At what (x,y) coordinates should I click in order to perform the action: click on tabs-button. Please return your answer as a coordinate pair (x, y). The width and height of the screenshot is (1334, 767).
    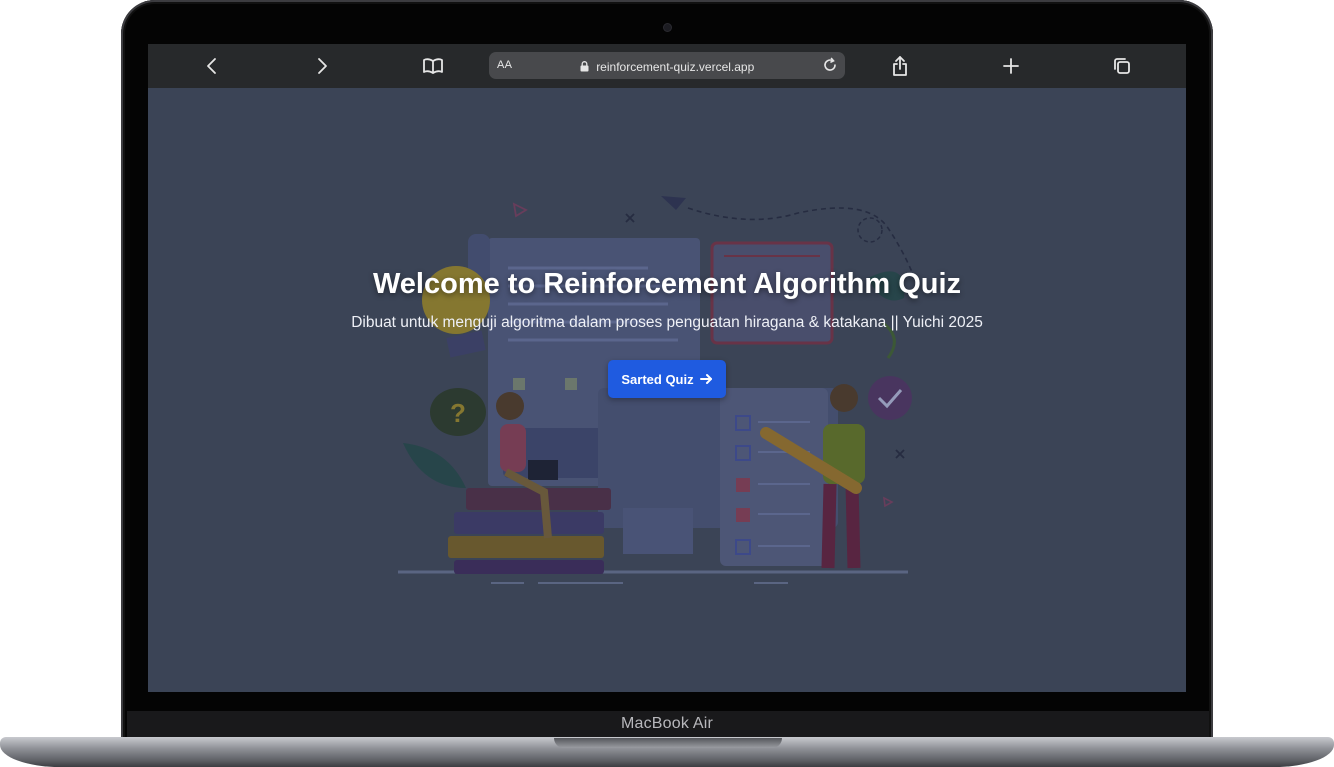
    Looking at the image, I should click on (1122, 66).